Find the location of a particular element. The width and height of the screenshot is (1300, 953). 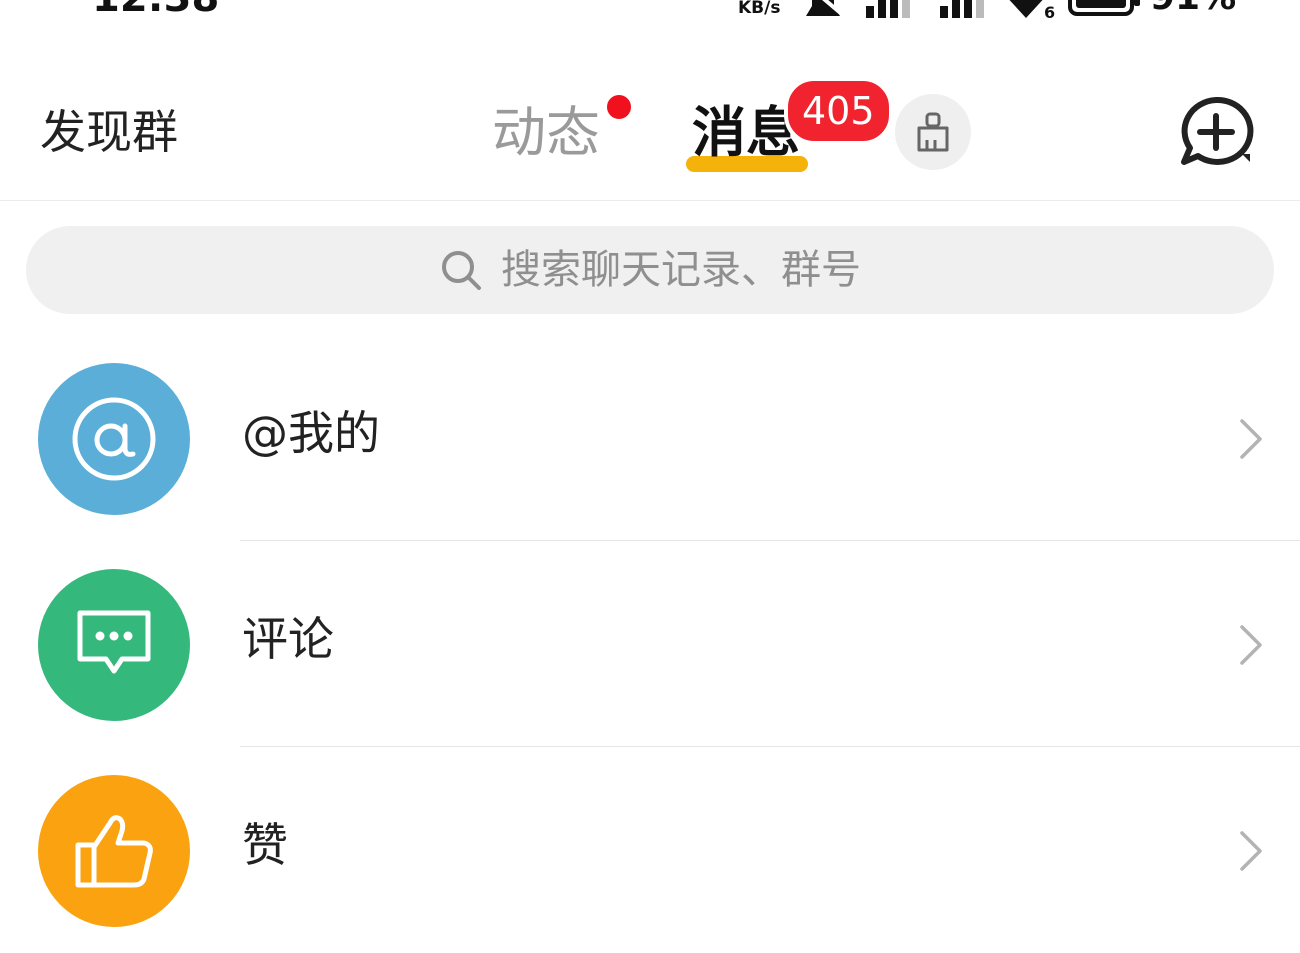

search-icon is located at coordinates (461, 270).